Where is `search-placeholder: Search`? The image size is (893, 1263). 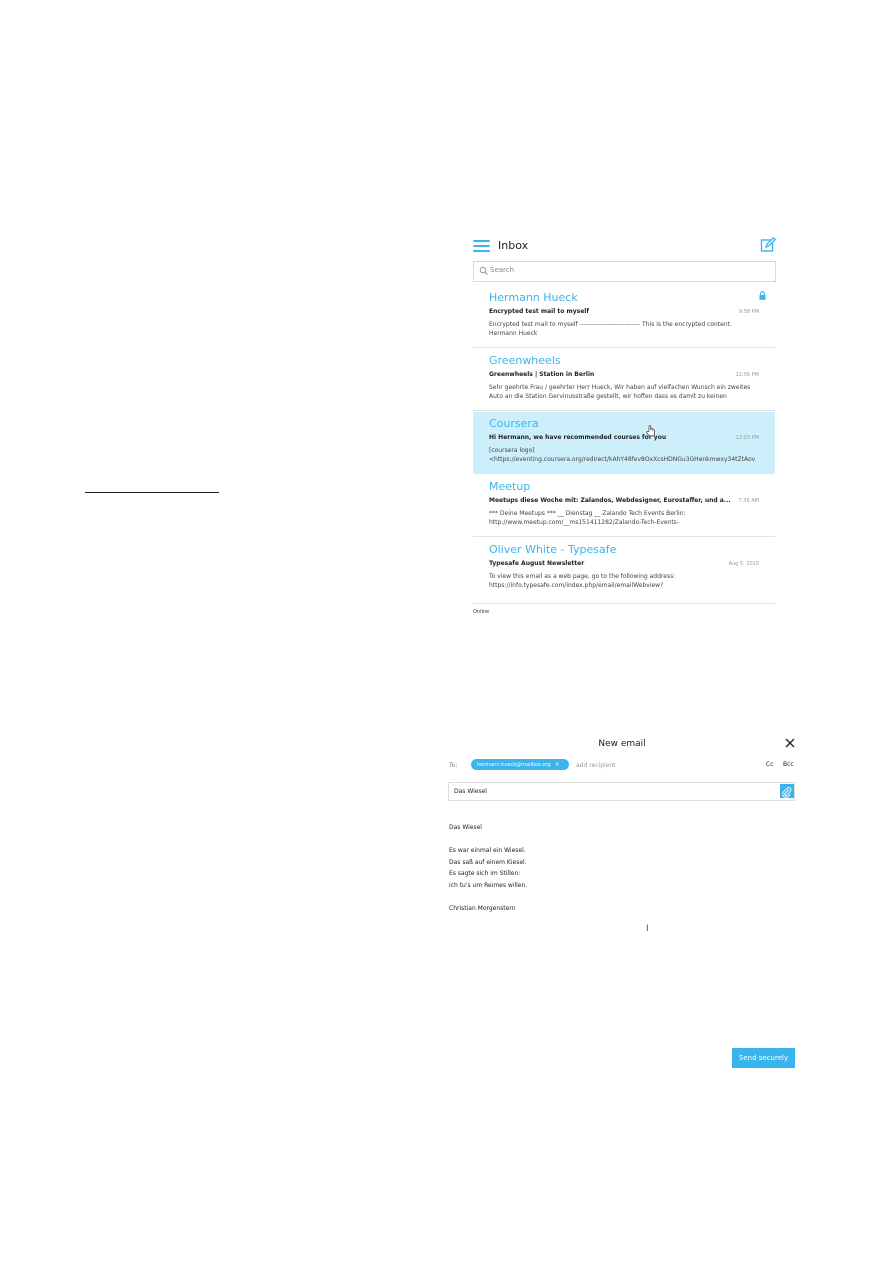
search-placeholder: Search is located at coordinates (502, 270).